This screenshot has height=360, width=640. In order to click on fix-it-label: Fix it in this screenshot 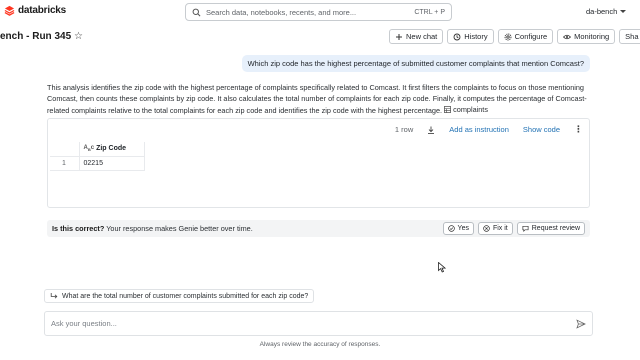, I will do `click(500, 228)`.